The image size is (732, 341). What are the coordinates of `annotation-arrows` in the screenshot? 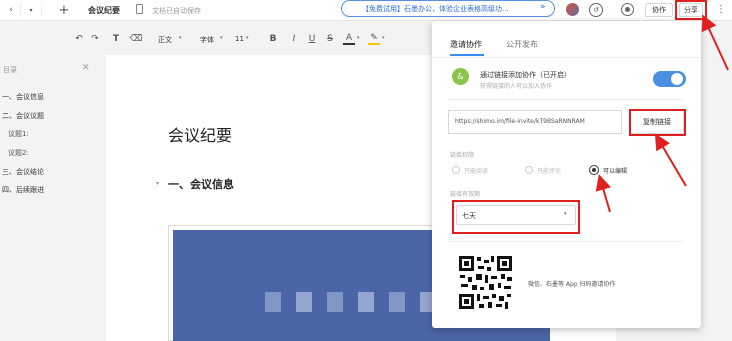 It's located at (662, 113).